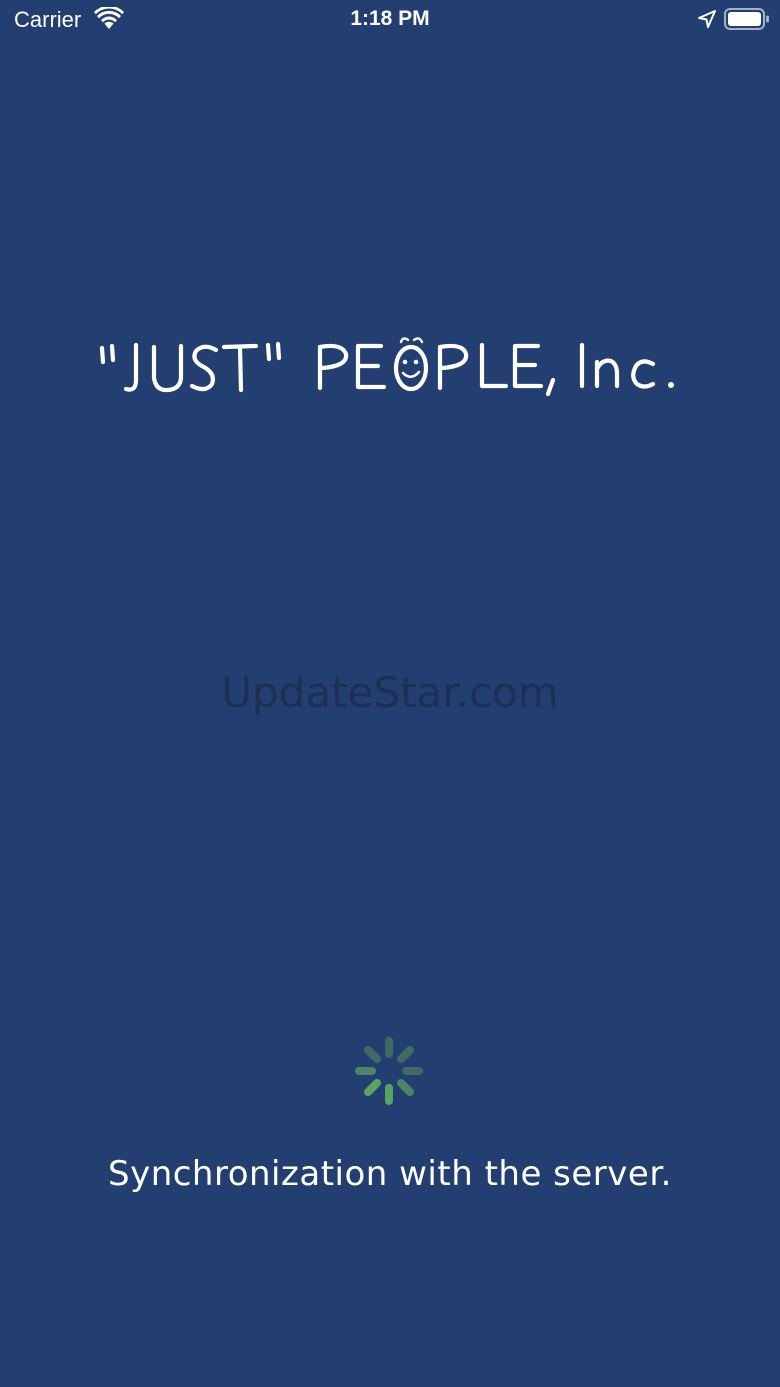 Image resolution: width=780 pixels, height=1387 pixels. Describe the element at coordinates (707, 19) in the screenshot. I see `location-arrow-icon` at that location.